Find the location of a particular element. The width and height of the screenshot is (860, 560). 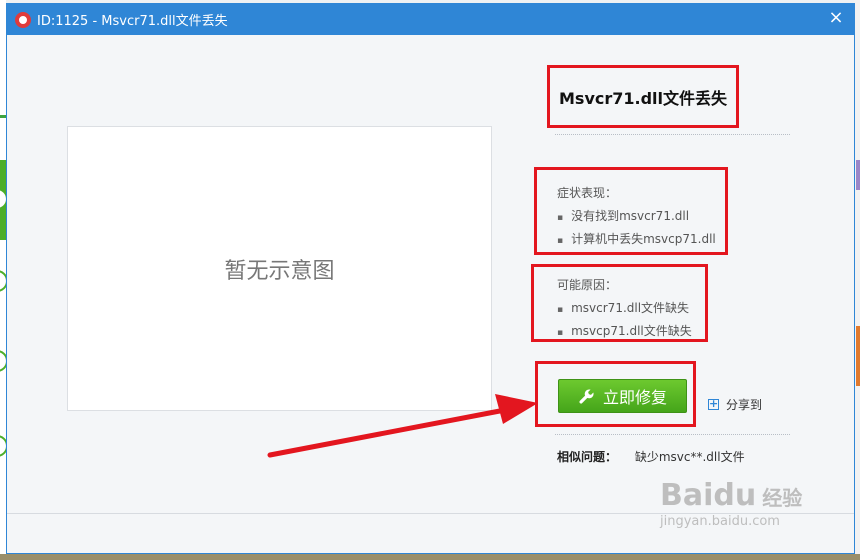

symptoms-highlight: 症状表现： 没有找到msvcr71.dll 计算机中丢失msvcp71.dll is located at coordinates (631, 211).